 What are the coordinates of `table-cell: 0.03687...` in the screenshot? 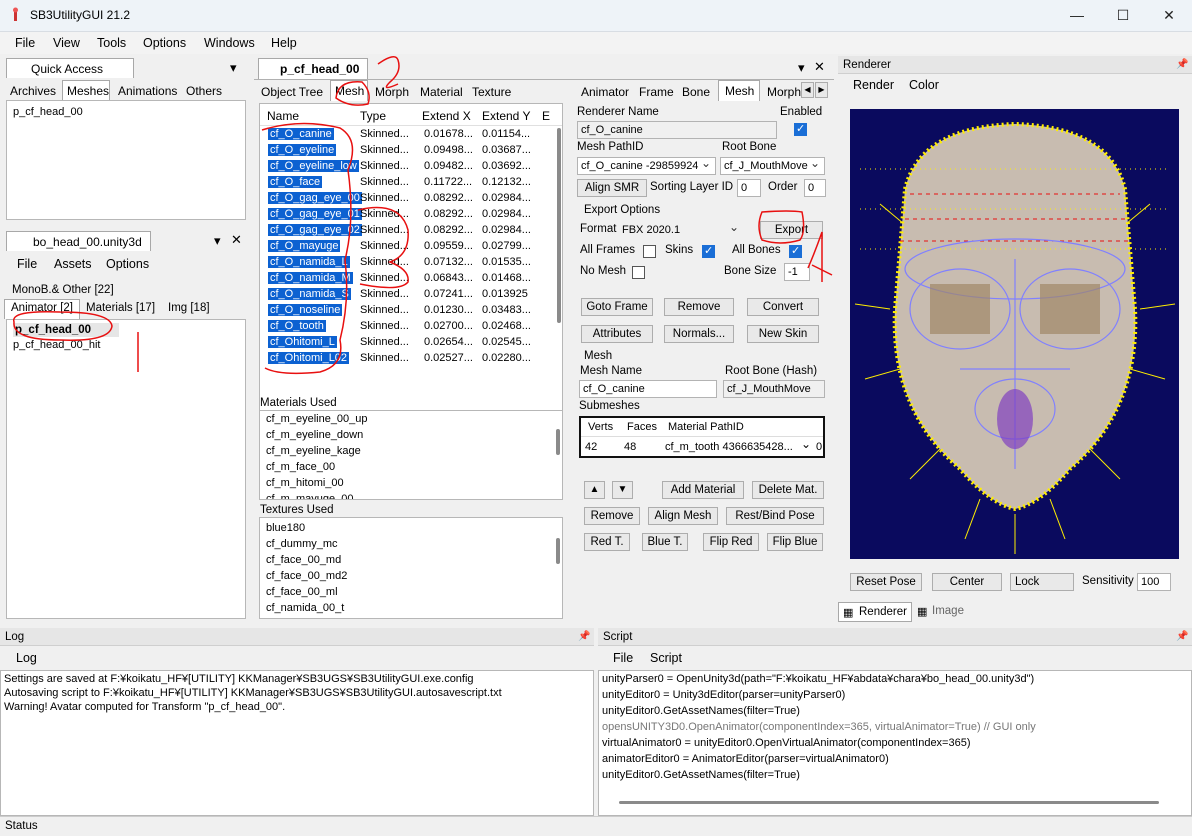 It's located at (506, 150).